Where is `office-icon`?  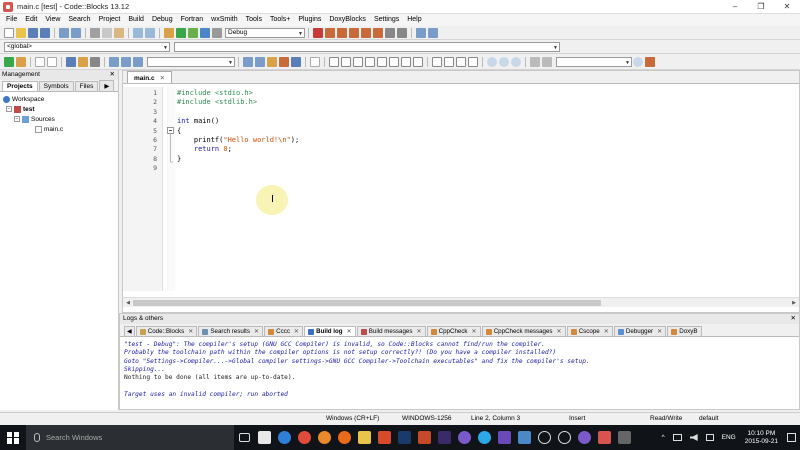 office-icon is located at coordinates (384, 437).